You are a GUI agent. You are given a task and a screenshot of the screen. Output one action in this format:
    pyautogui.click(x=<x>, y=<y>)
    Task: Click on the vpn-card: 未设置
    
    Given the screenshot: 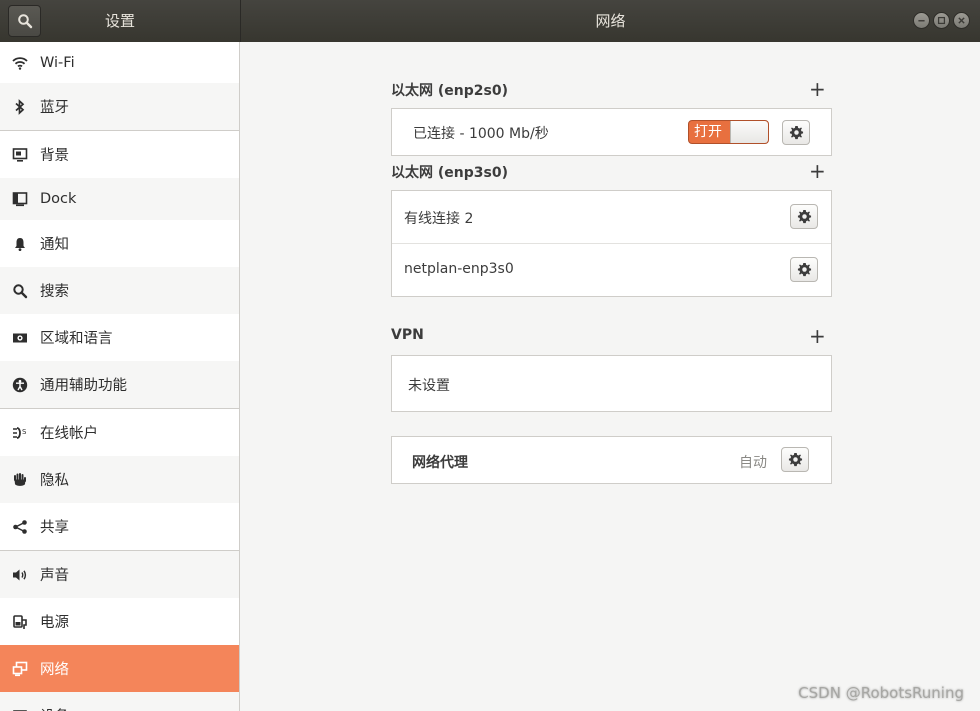 What is the action you would take?
    pyautogui.click(x=611, y=383)
    